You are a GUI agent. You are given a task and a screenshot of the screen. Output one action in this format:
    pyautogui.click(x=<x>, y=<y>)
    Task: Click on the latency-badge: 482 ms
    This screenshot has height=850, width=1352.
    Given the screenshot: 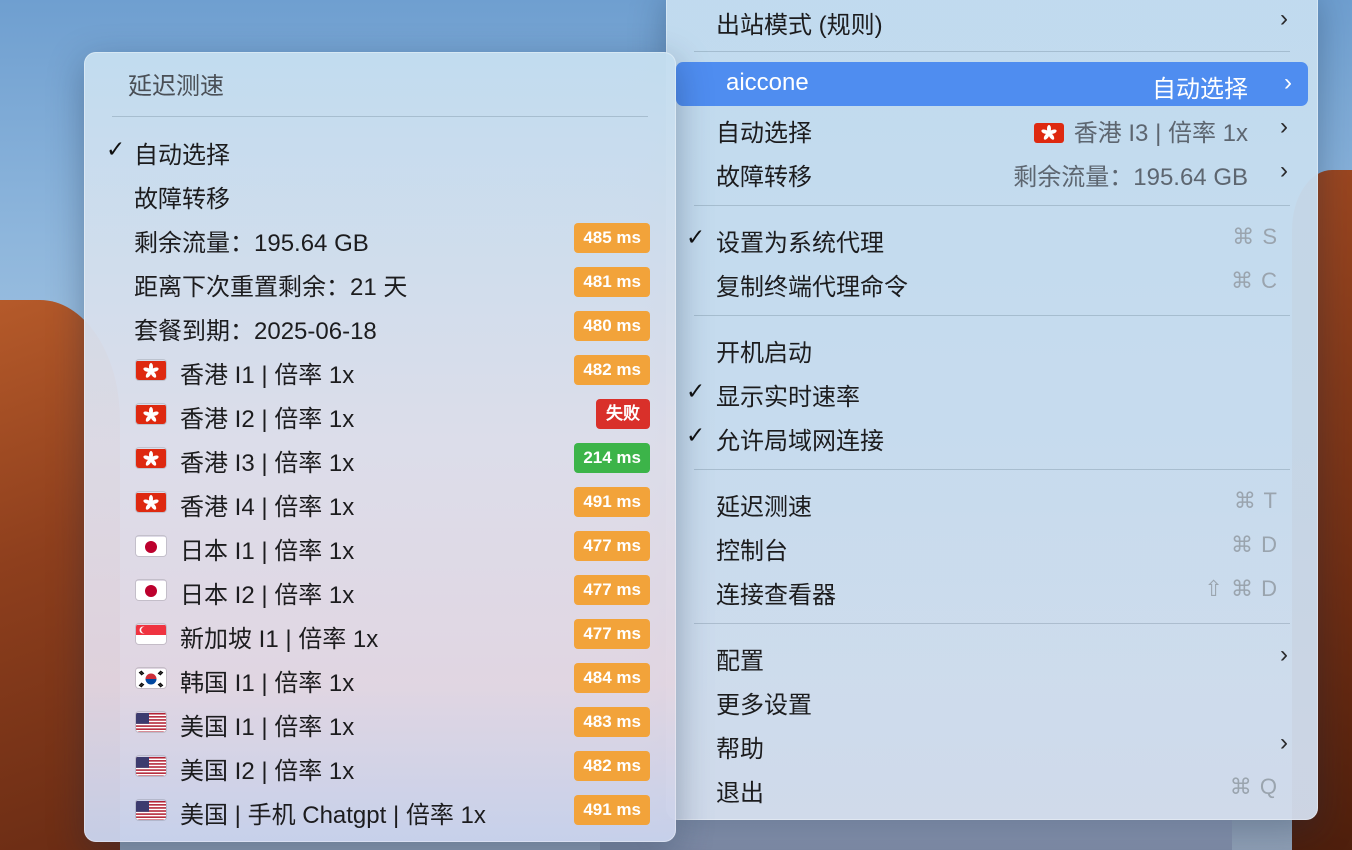 What is the action you would take?
    pyautogui.click(x=612, y=766)
    